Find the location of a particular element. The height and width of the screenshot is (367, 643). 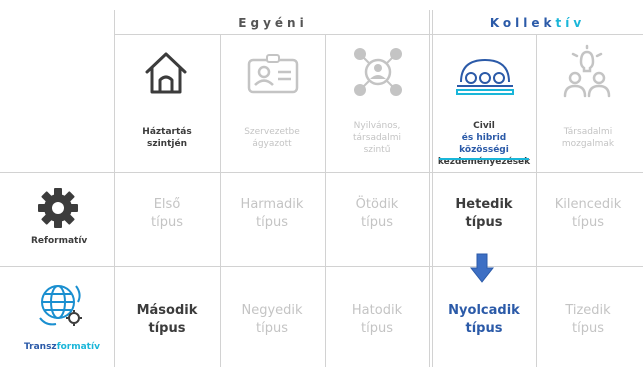

cell-type-9: Kilencedik típus is located at coordinates (588, 213).